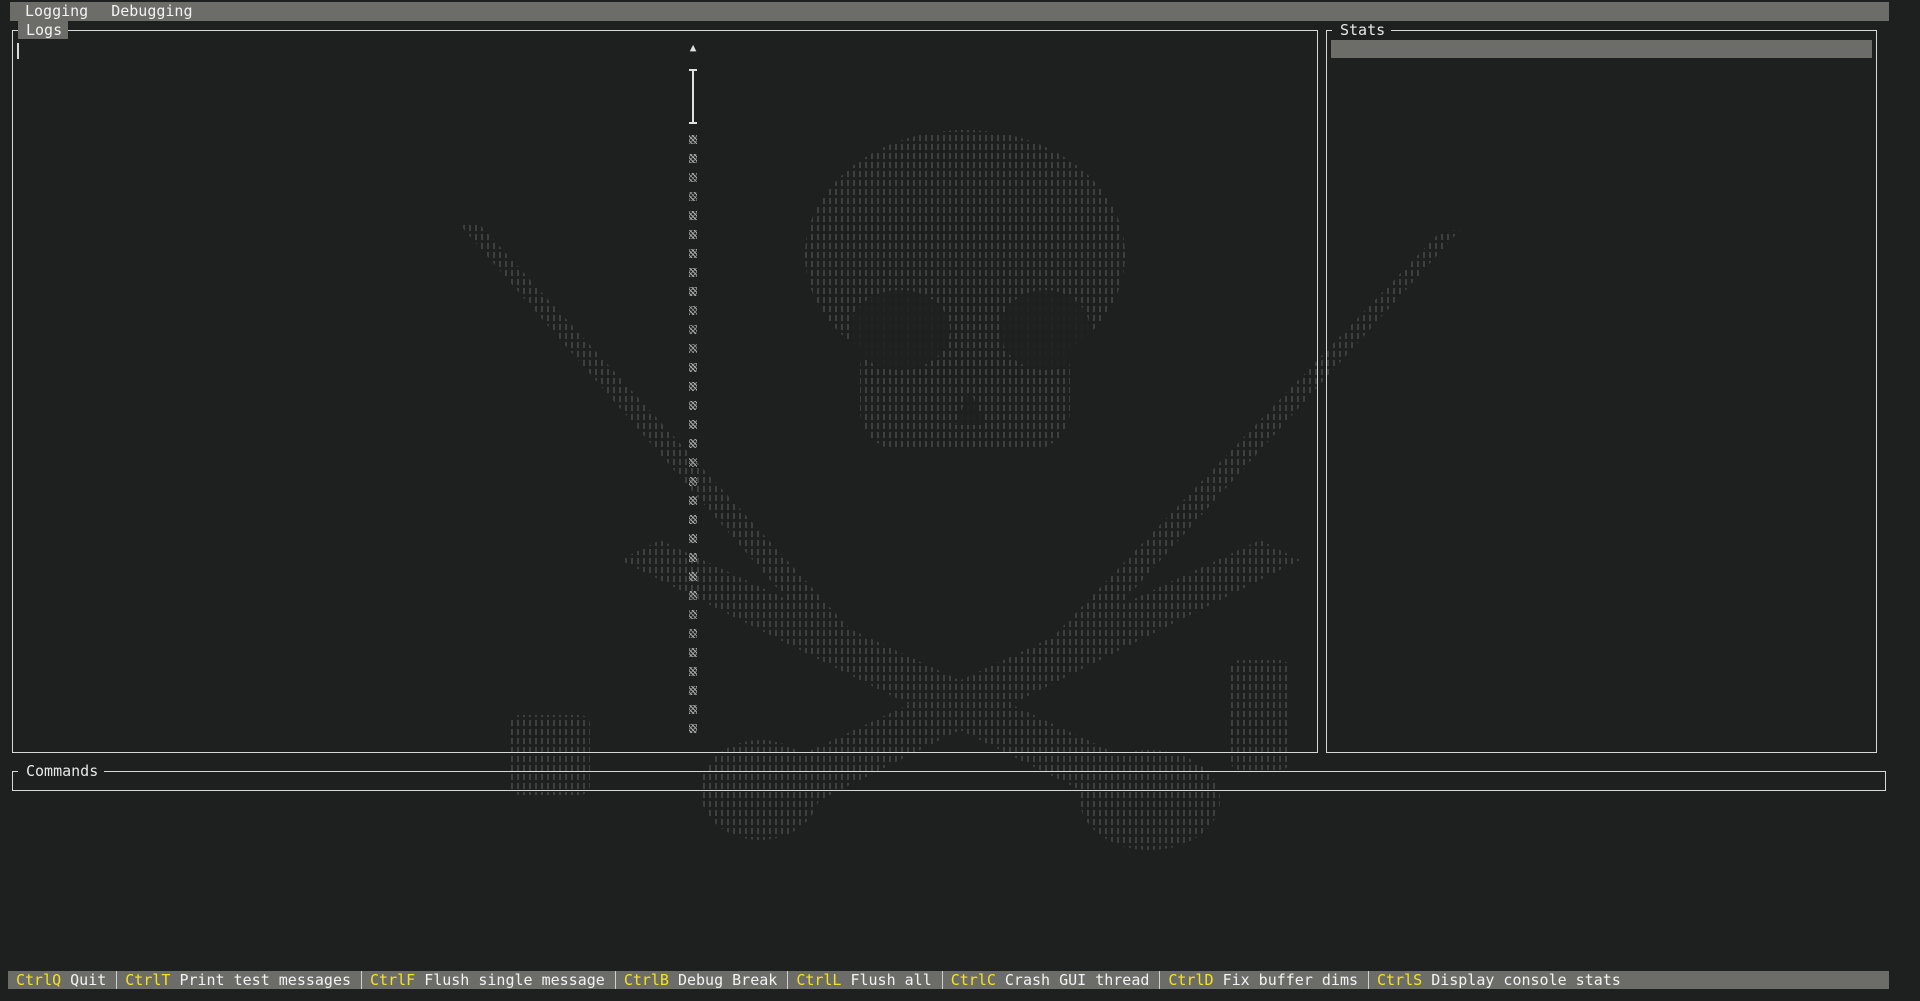 The width and height of the screenshot is (1920, 1001). What do you see at coordinates (1362, 30) in the screenshot?
I see `stats-panel-title: Stats` at bounding box center [1362, 30].